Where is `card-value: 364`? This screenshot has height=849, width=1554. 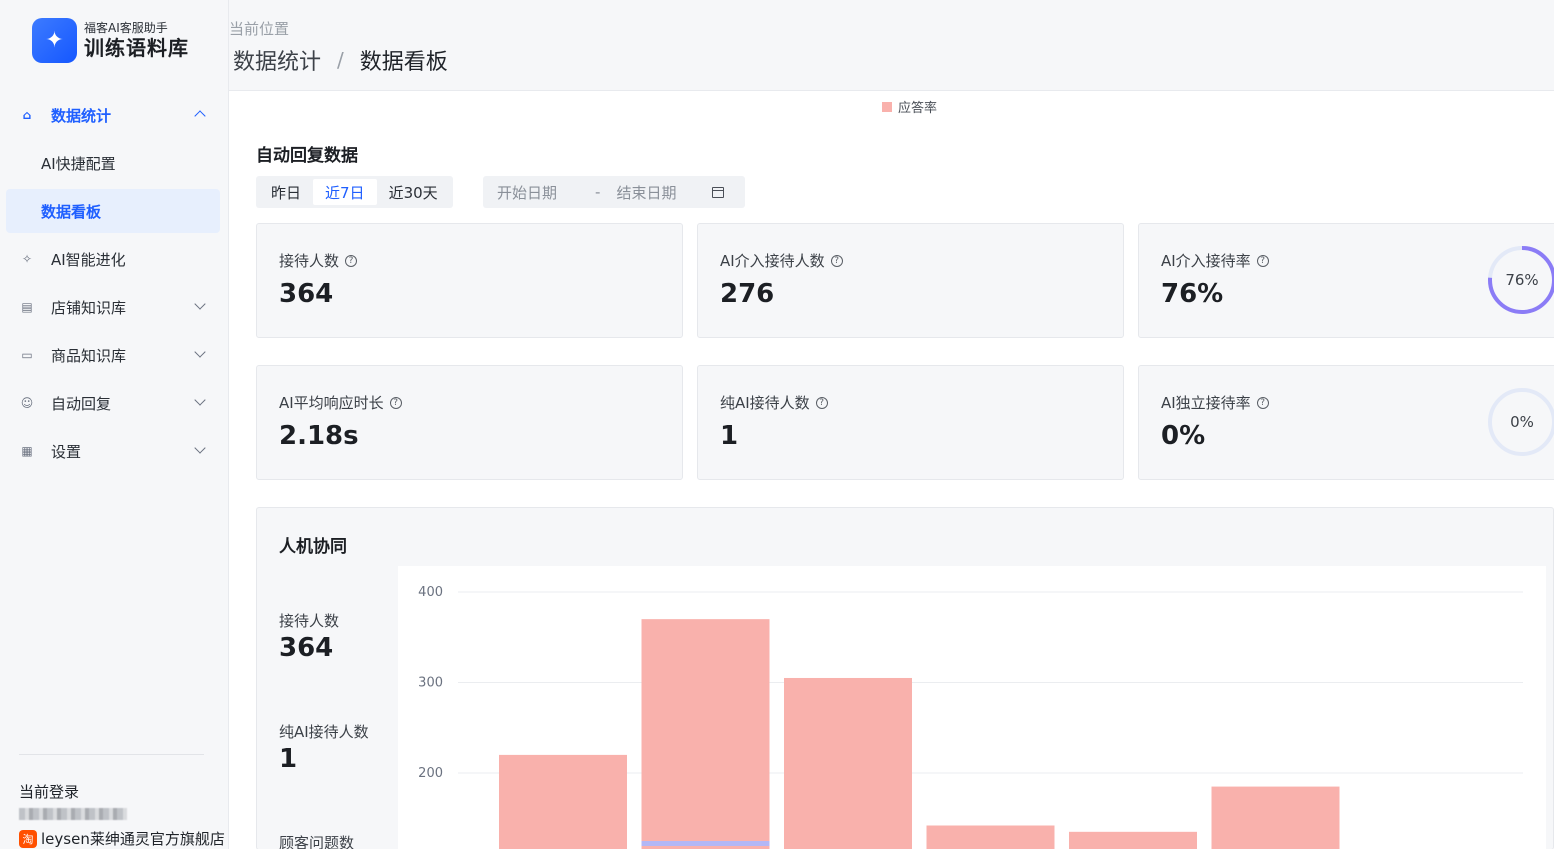 card-value: 364 is located at coordinates (306, 294).